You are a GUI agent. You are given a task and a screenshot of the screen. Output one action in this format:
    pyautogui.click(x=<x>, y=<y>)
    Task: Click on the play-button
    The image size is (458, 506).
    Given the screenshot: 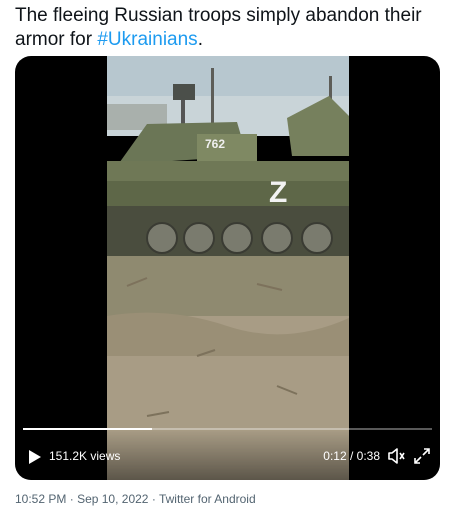 What is the action you would take?
    pyautogui.click(x=34, y=457)
    